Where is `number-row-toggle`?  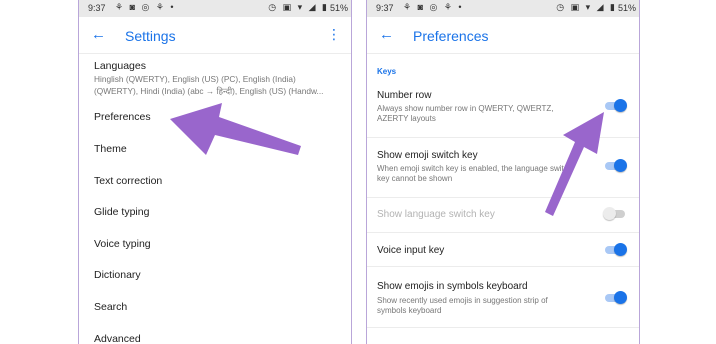
number-row-toggle is located at coordinates (615, 106).